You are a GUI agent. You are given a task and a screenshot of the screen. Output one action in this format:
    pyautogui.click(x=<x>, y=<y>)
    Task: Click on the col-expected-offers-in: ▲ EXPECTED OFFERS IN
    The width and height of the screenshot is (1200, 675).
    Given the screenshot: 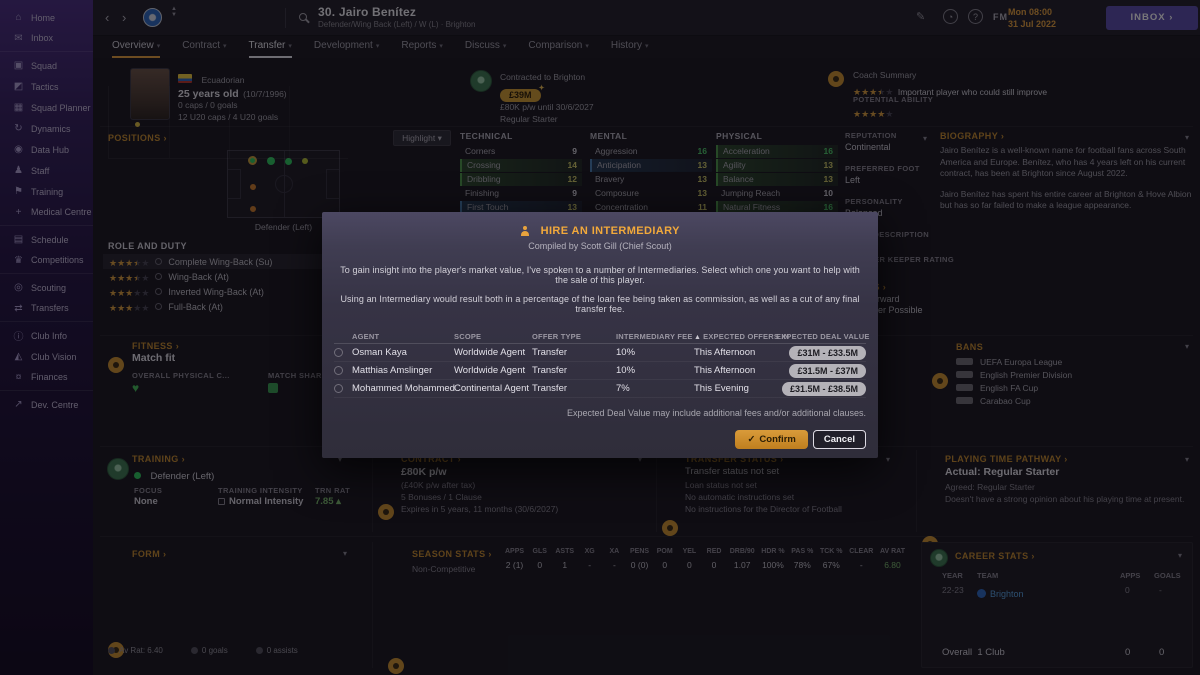 What is the action you would take?
    pyautogui.click(x=741, y=336)
    